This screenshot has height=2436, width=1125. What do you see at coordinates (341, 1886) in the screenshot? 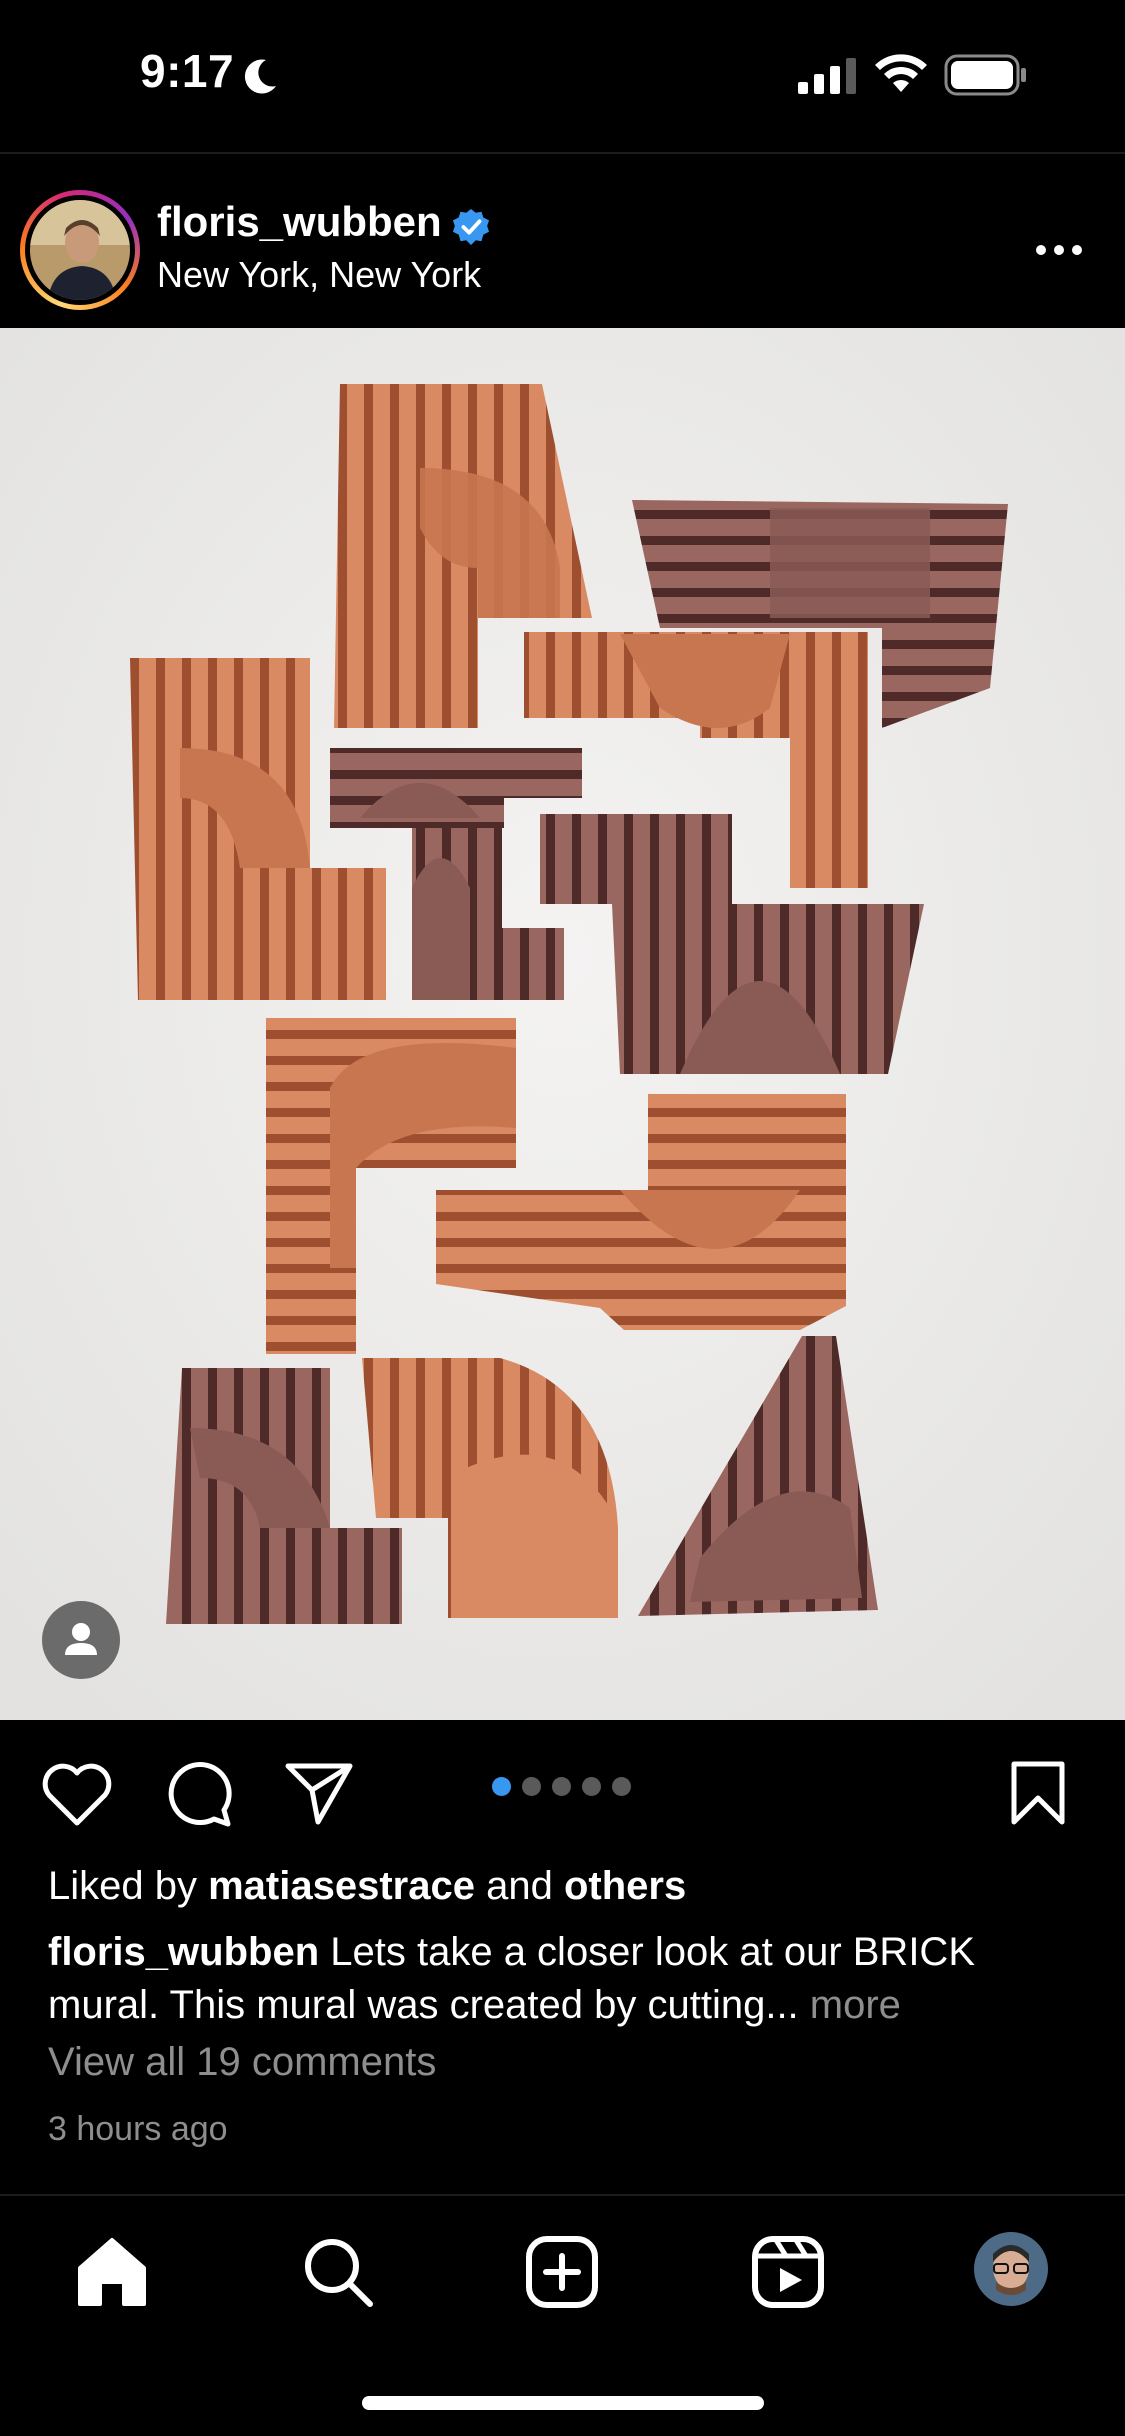
I see `liked-by-user: matiasestrace` at bounding box center [341, 1886].